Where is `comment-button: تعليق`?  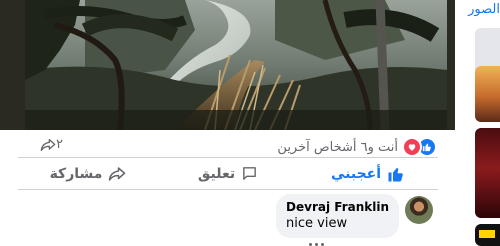 comment-button: تعليق is located at coordinates (228, 173).